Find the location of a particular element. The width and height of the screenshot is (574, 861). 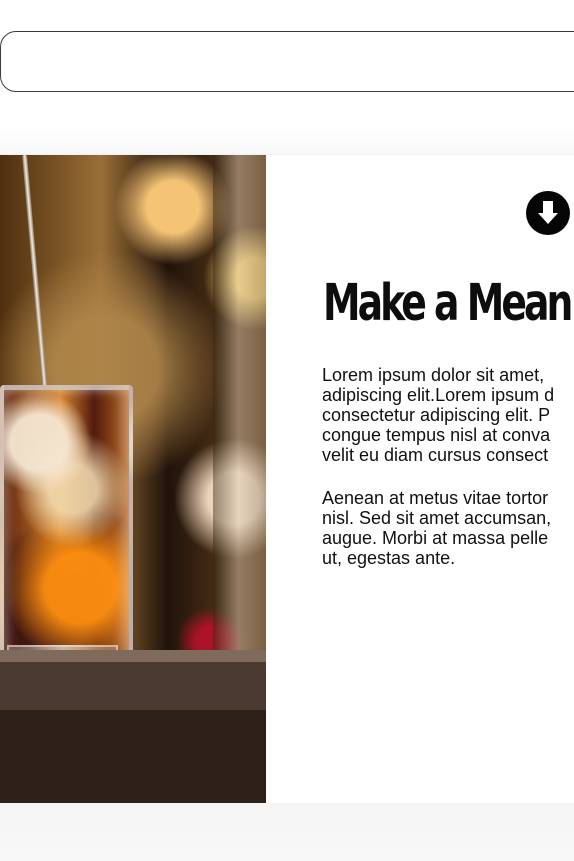

straw-image-detail is located at coordinates (35, 271).